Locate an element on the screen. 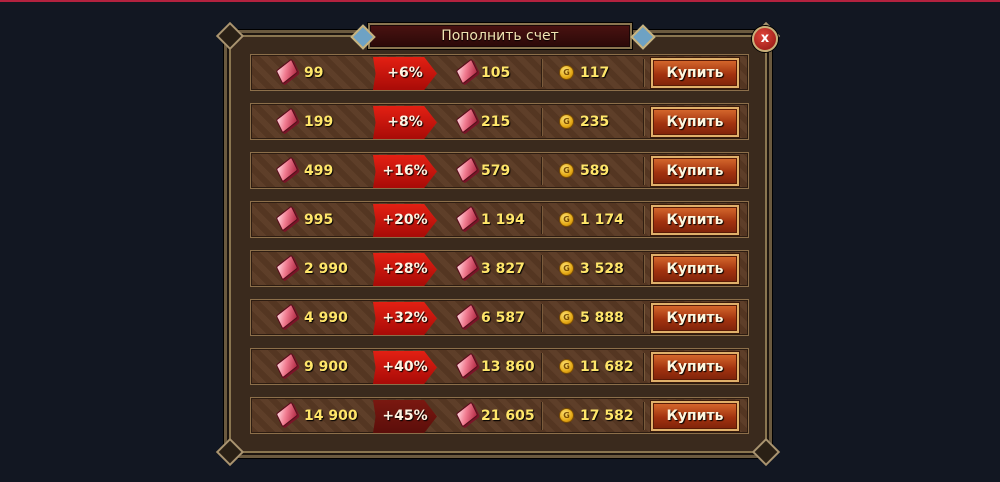 This screenshot has height=482, width=1000. offer-row: 199 +8% 215 G 235 Купить is located at coordinates (499, 121).